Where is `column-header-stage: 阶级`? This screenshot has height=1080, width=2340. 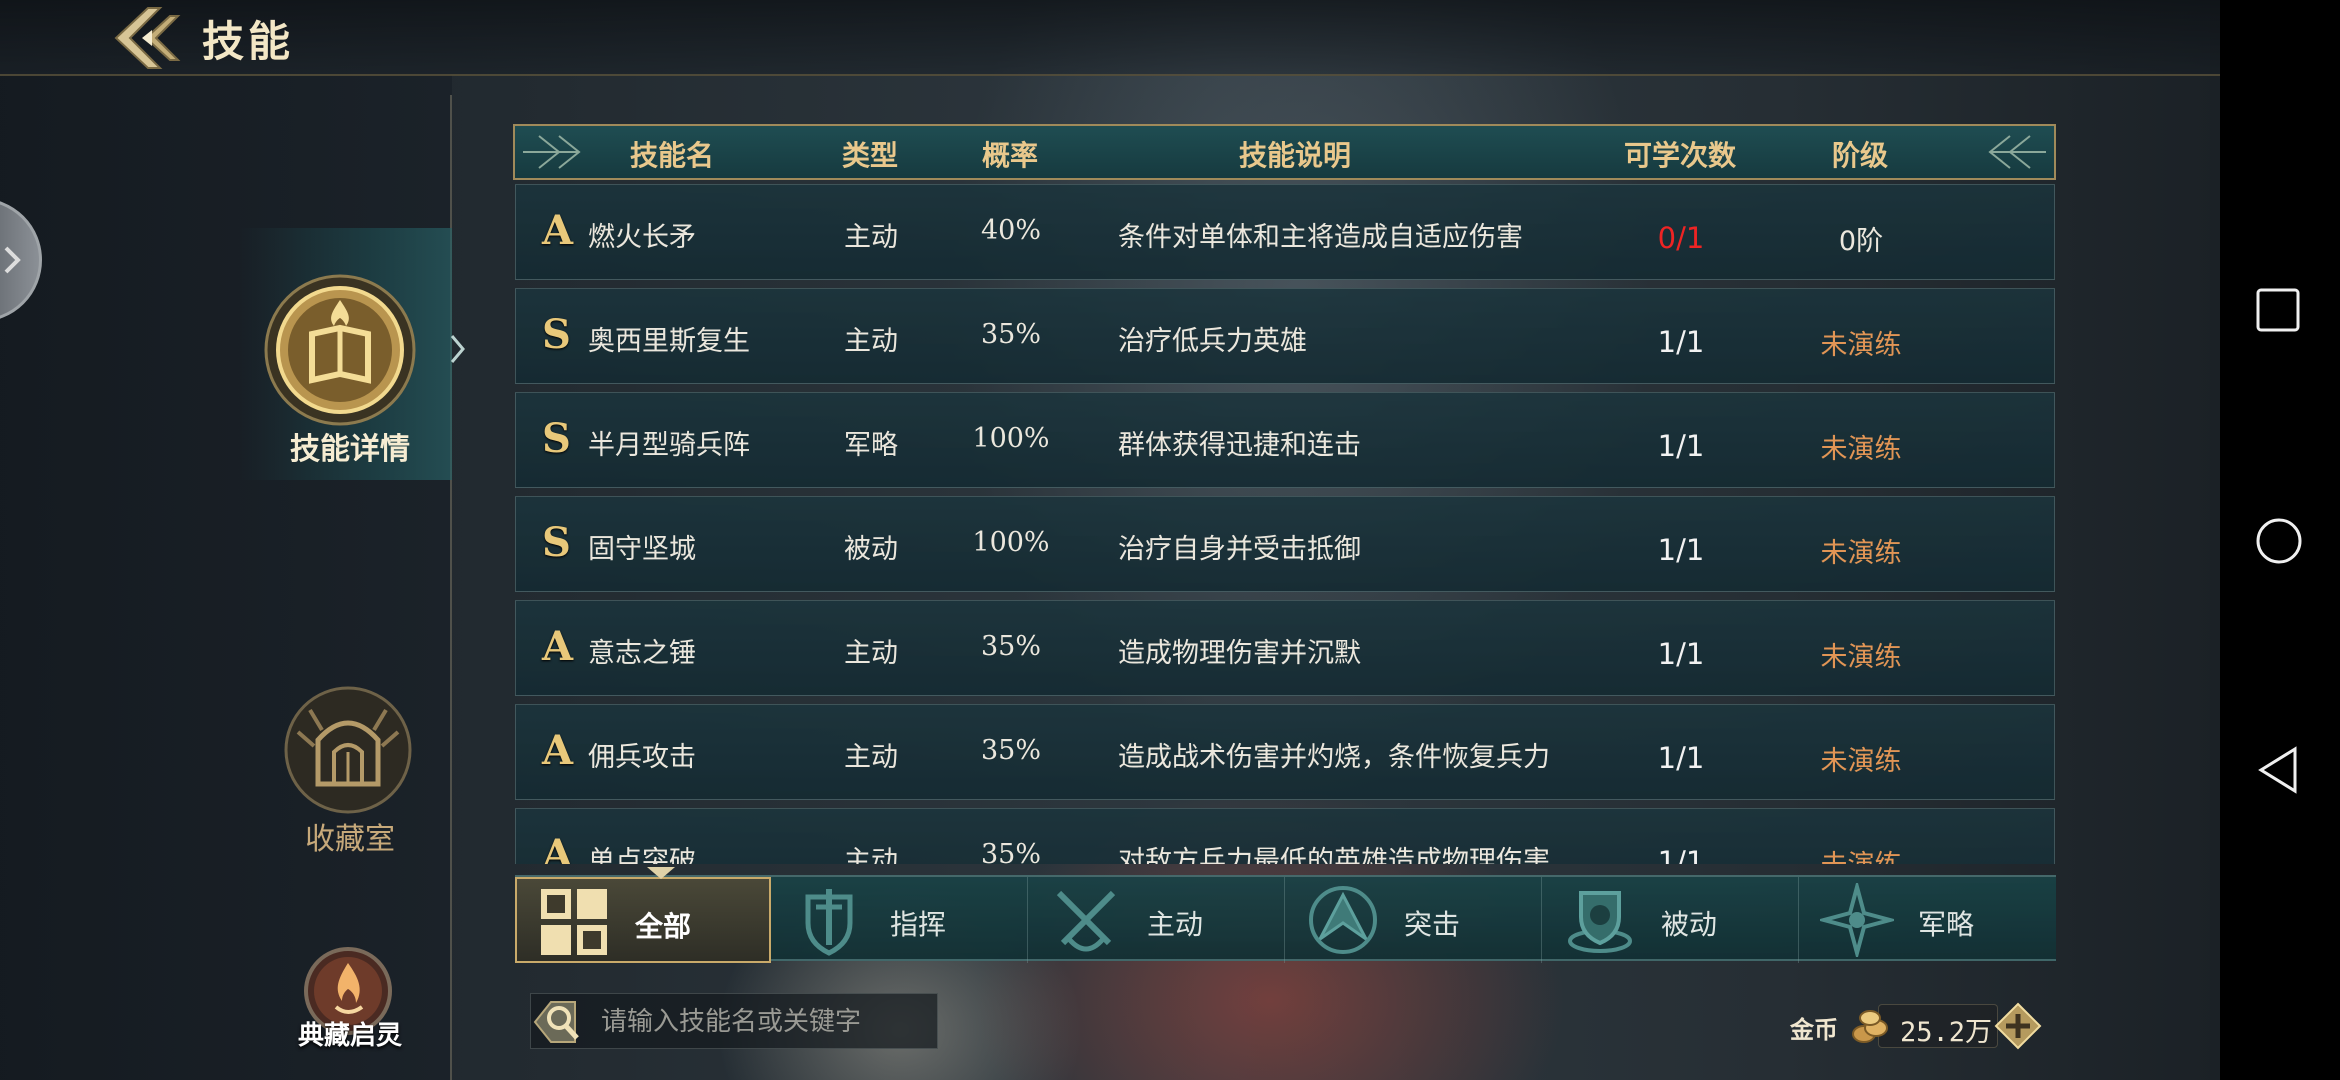
column-header-stage: 阶级 is located at coordinates (1860, 154).